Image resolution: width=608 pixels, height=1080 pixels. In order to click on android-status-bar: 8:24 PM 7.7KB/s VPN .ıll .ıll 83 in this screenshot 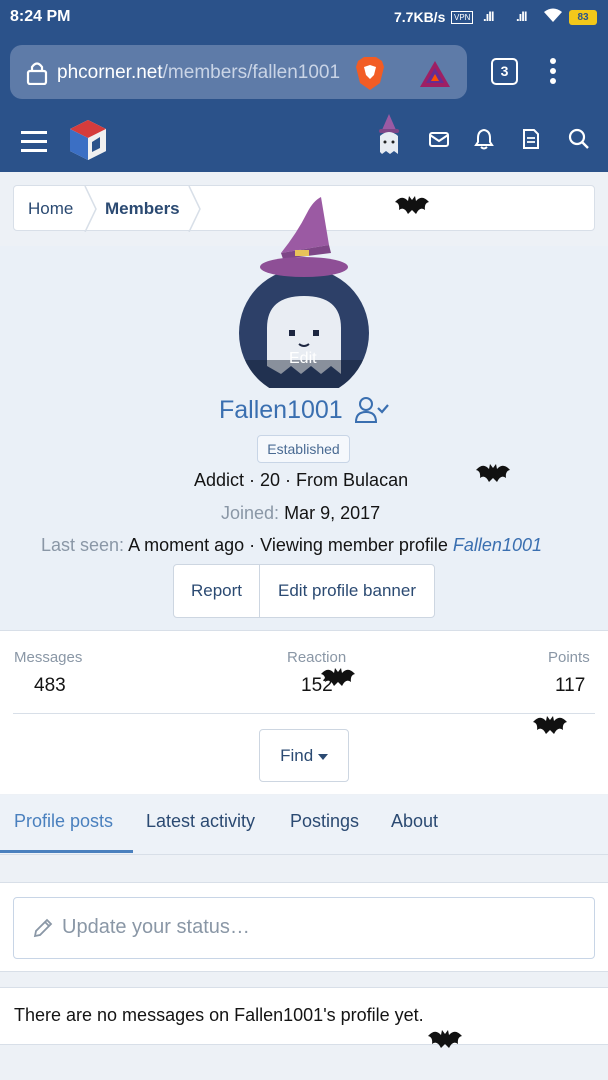, I will do `click(304, 18)`.